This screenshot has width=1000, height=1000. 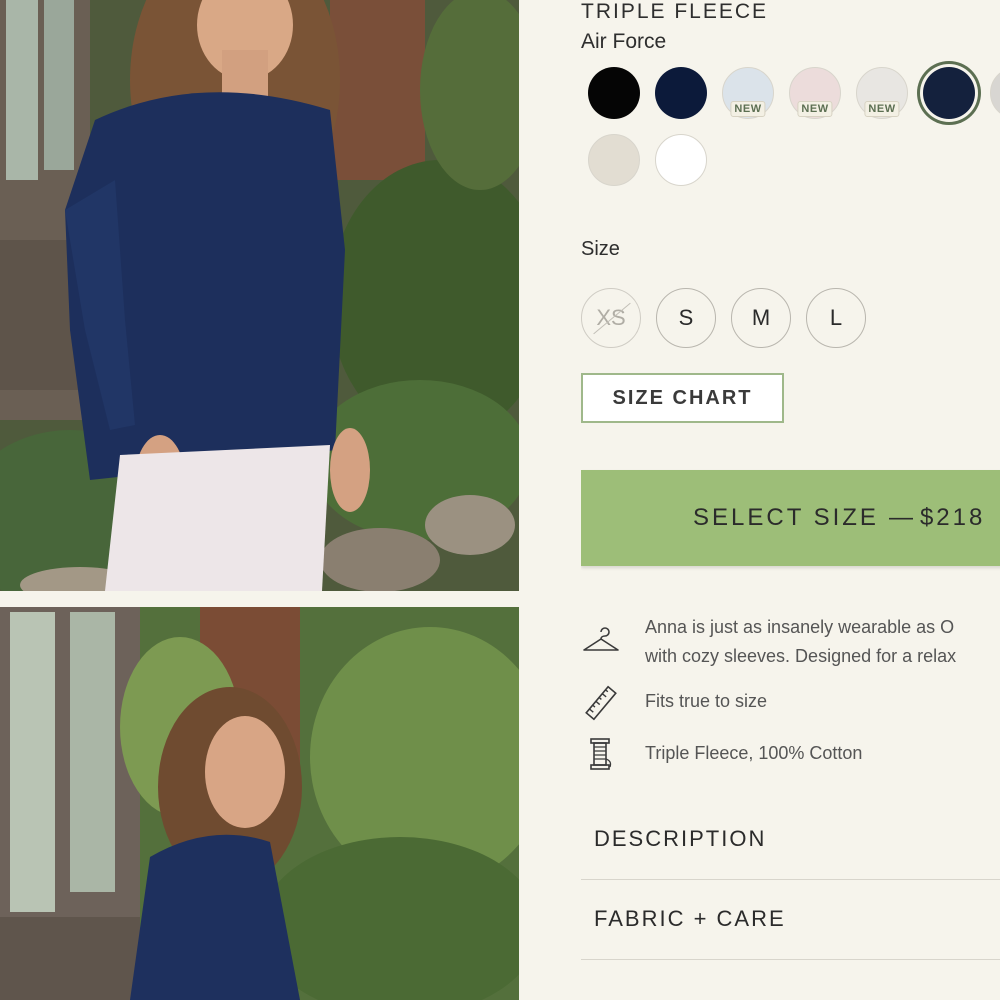 I want to click on size-option-l: L, so click(x=836, y=318).